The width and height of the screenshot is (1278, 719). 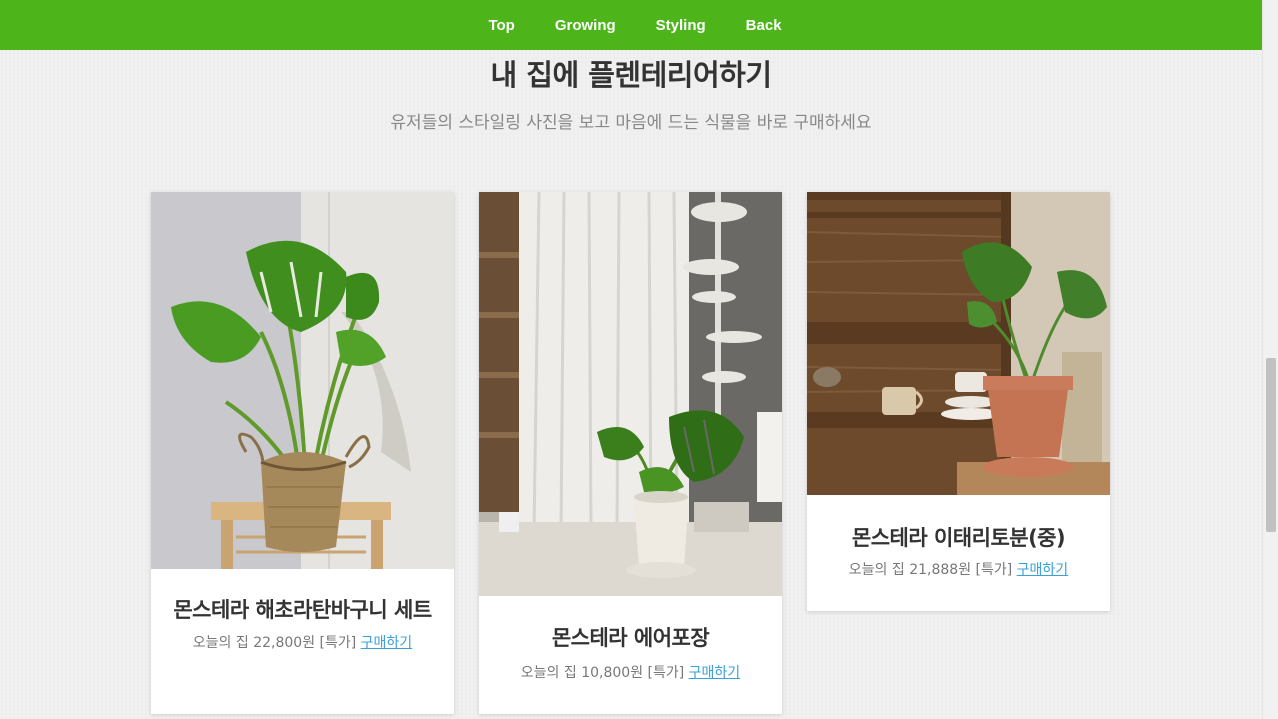 I want to click on price-text: 오늘의 집 10,800원 [특가], so click(x=602, y=673).